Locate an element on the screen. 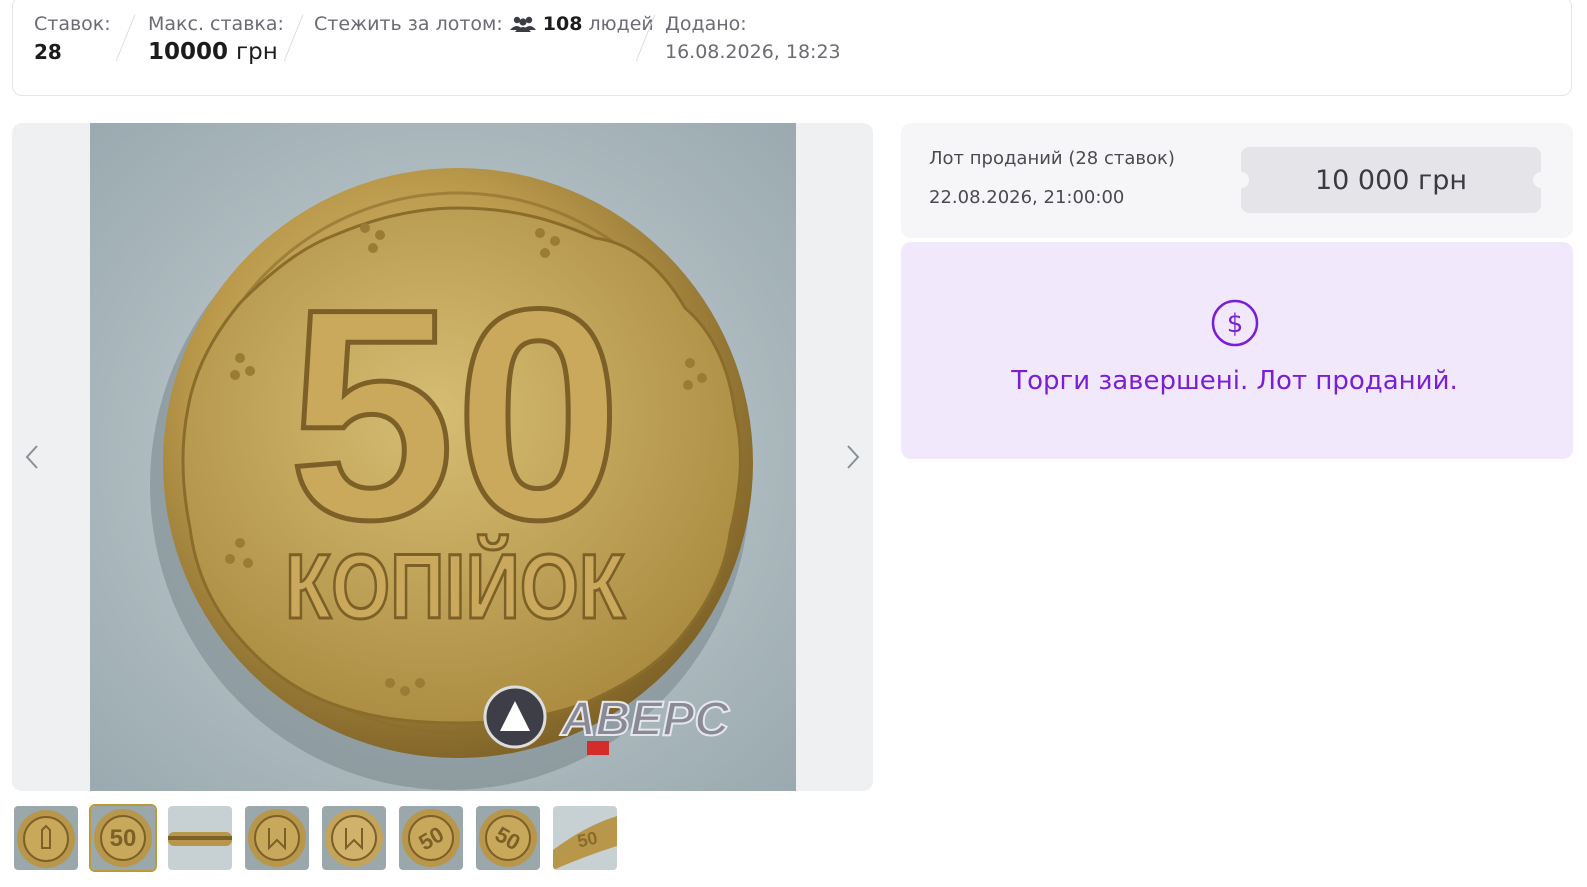 The width and height of the screenshot is (1587, 887). watermark-brand: АВЕРС is located at coordinates (645, 719).